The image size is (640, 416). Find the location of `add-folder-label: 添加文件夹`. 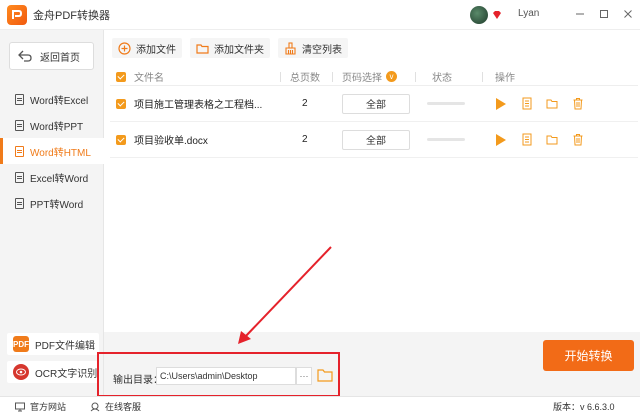

add-folder-label: 添加文件夹 is located at coordinates (239, 50).